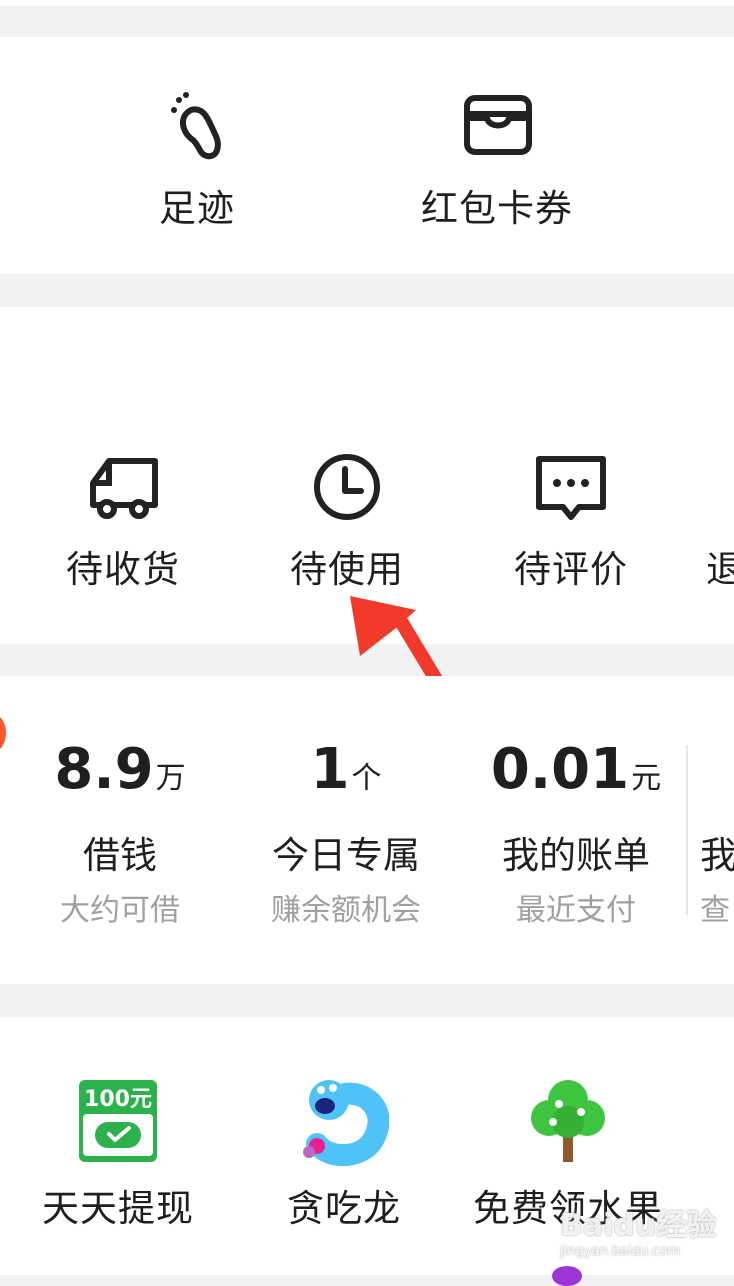 The image size is (734, 1286). What do you see at coordinates (344, 1121) in the screenshot?
I see `snake-icon` at bounding box center [344, 1121].